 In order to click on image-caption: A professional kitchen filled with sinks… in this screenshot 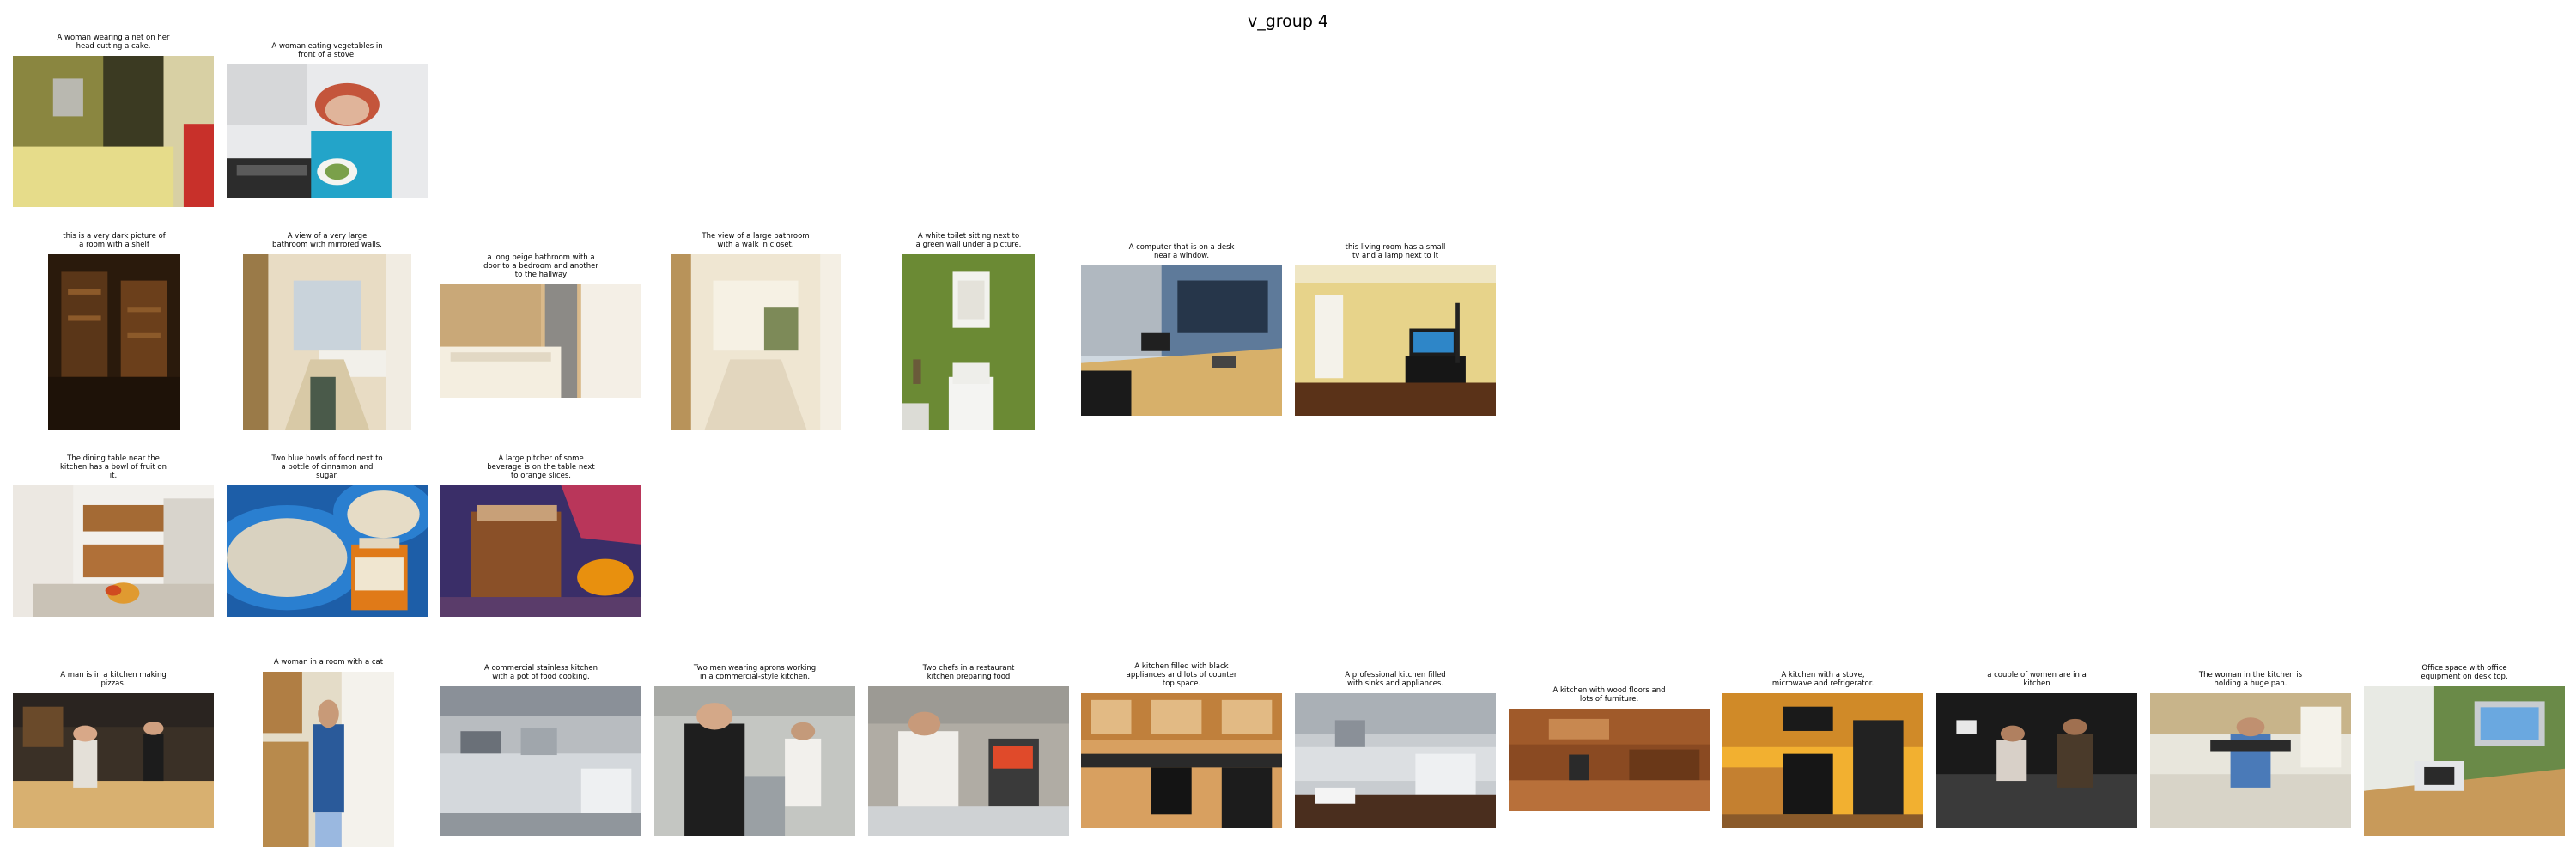, I will do `click(1396, 679)`.